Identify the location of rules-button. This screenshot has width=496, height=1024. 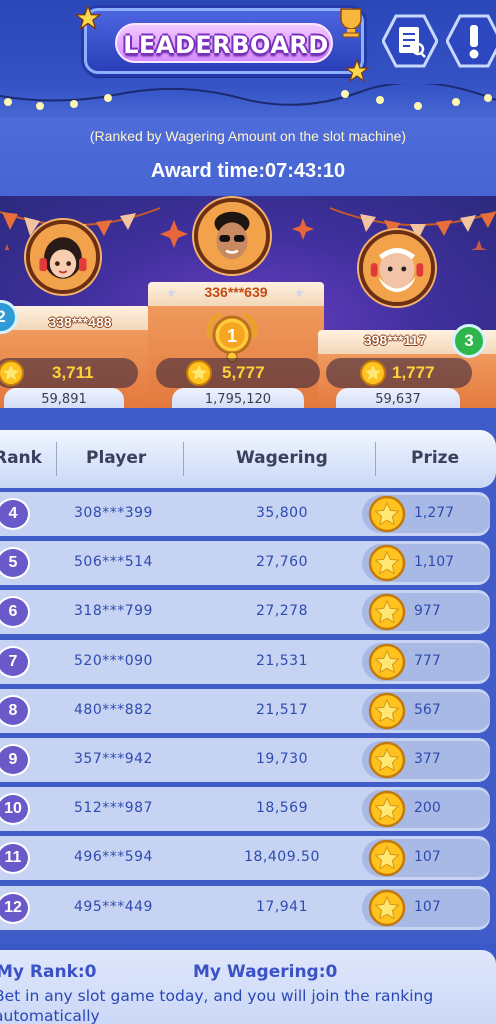
(410, 41).